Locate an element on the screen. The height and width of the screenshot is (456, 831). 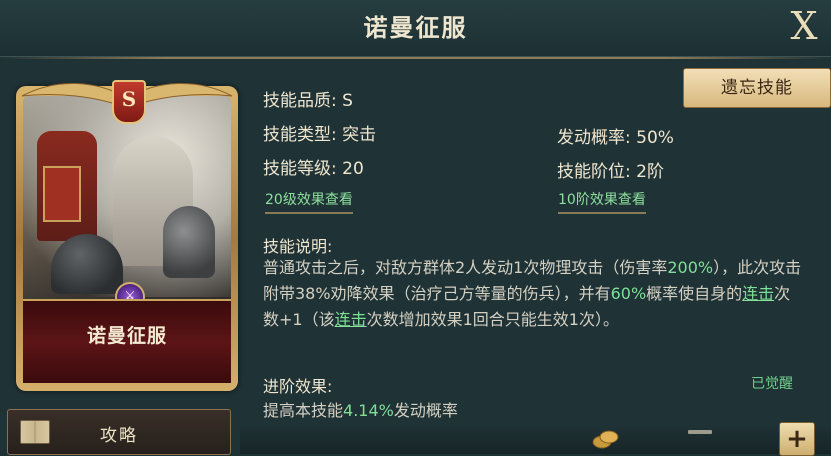
plus-button: + is located at coordinates (797, 439).